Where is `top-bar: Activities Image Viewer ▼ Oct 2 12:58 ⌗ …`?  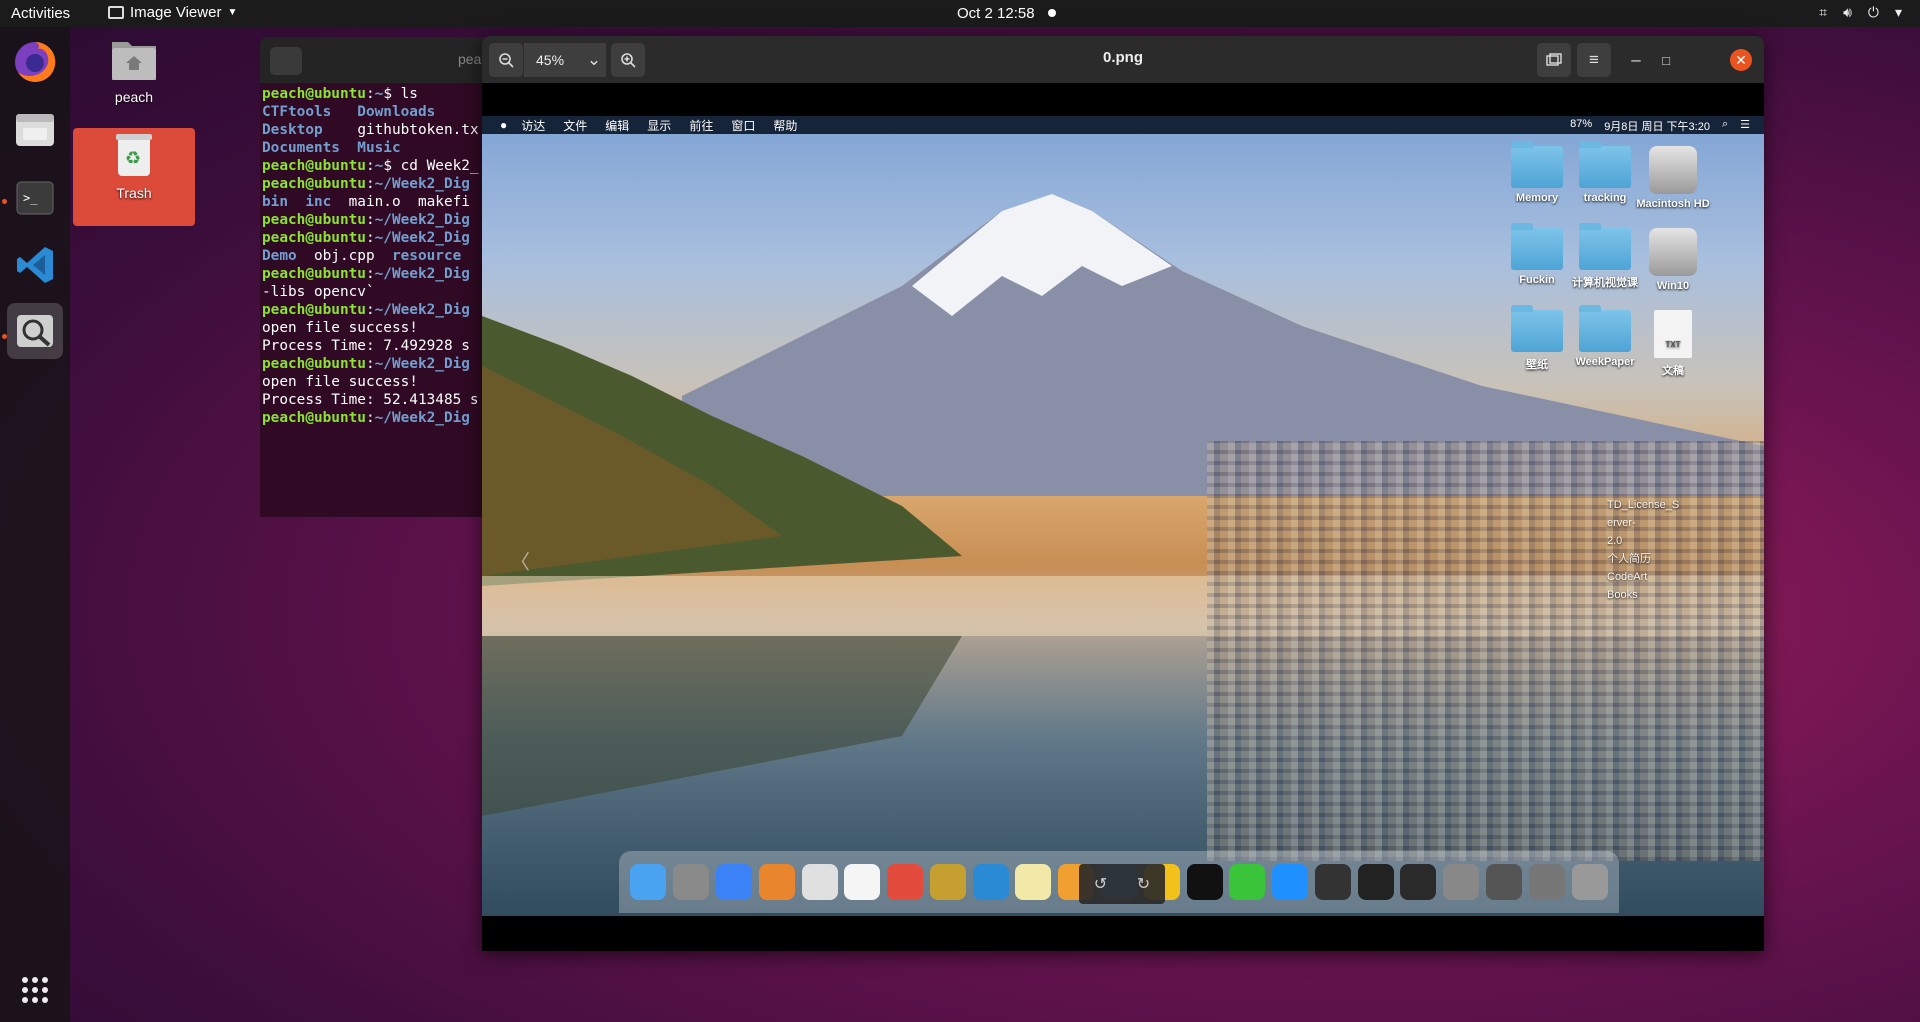
top-bar: Activities Image Viewer ▼ Oct 2 12:58 ⌗ … is located at coordinates (960, 13).